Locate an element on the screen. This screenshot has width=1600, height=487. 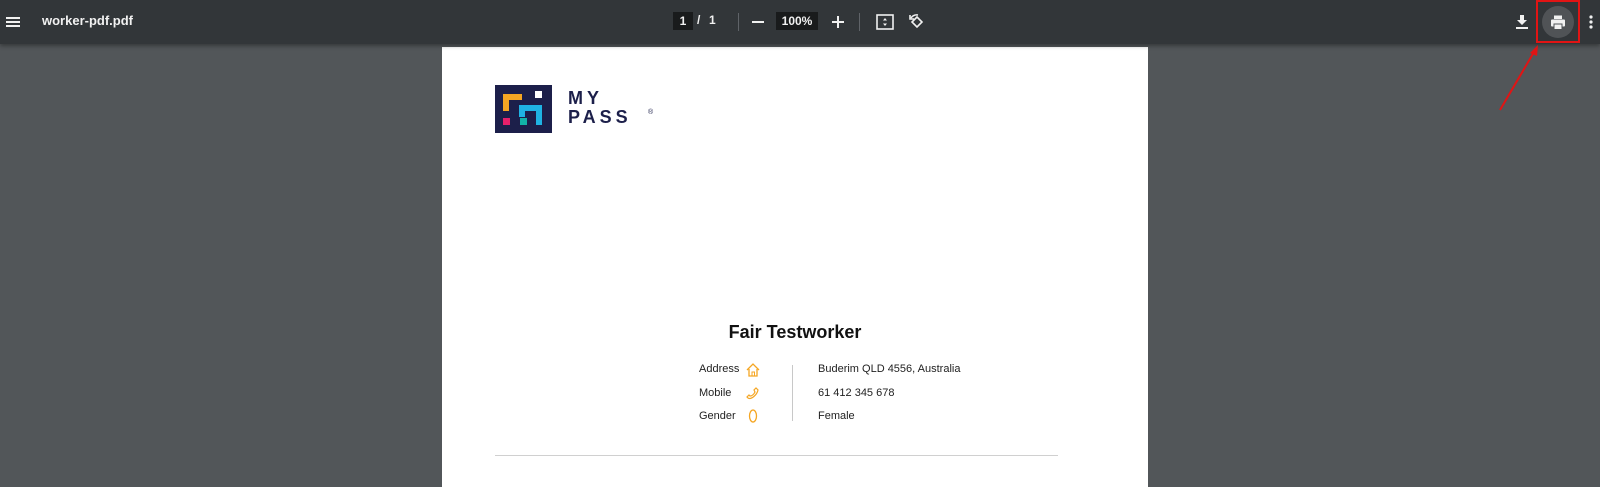
mypass-logo: MY PASS ® is located at coordinates (575, 110).